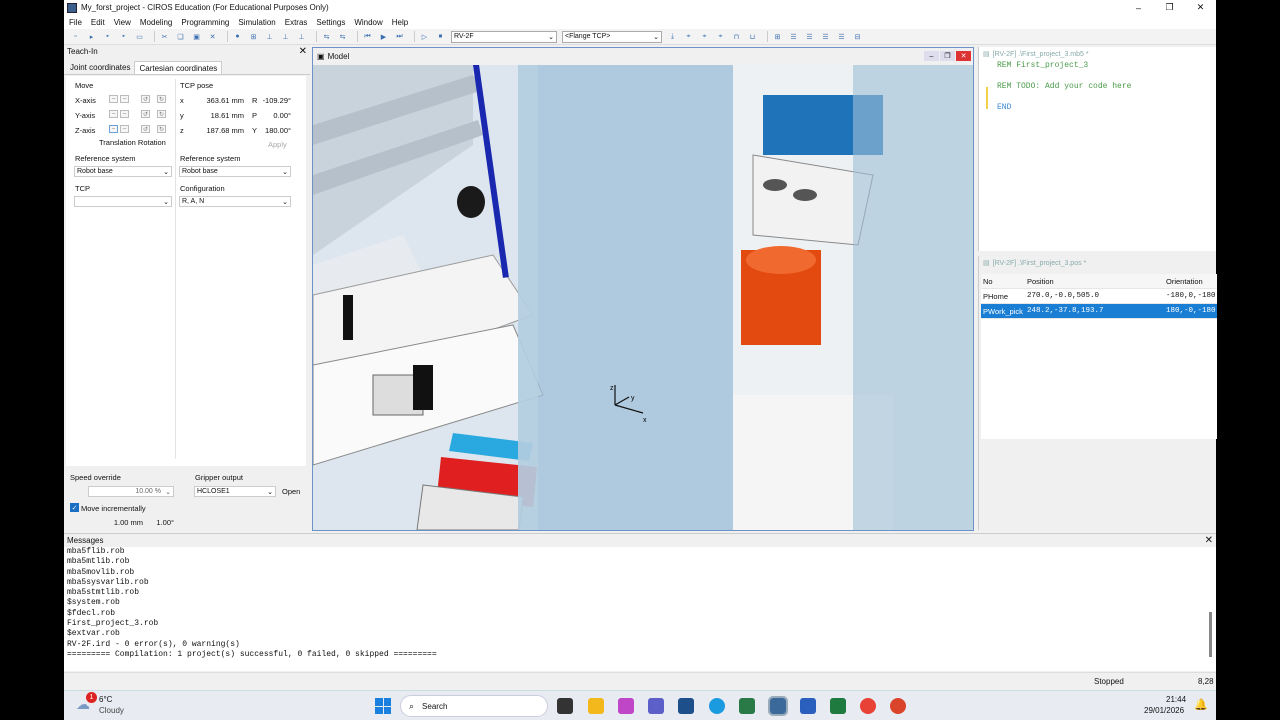 The image size is (1280, 720). What do you see at coordinates (161, 99) in the screenshot?
I see `rx-plus-button: ↻` at bounding box center [161, 99].